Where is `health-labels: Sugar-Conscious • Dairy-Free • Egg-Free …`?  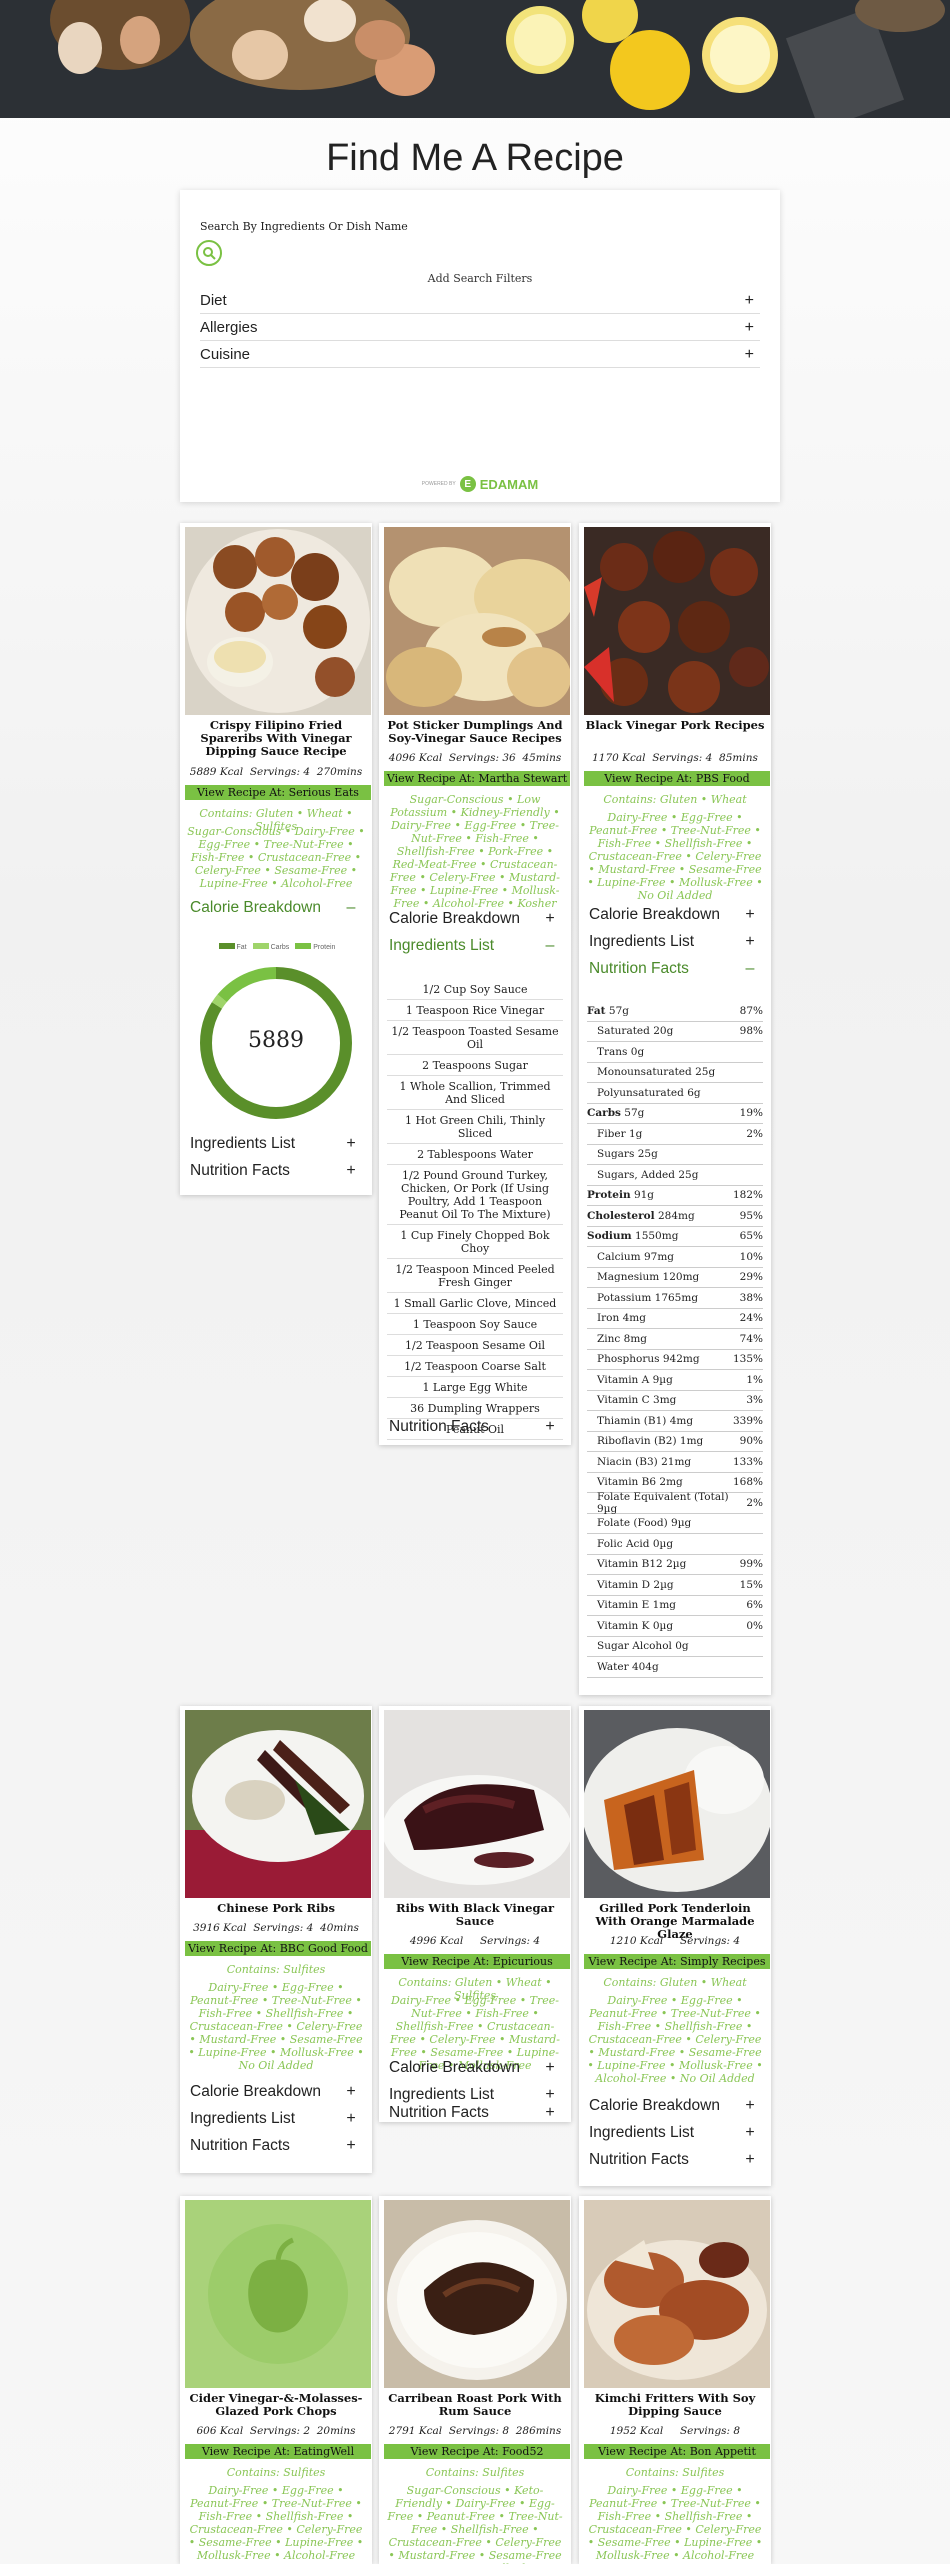
health-labels: Sugar-Conscious • Dairy-Free • Egg-Free … is located at coordinates (276, 857).